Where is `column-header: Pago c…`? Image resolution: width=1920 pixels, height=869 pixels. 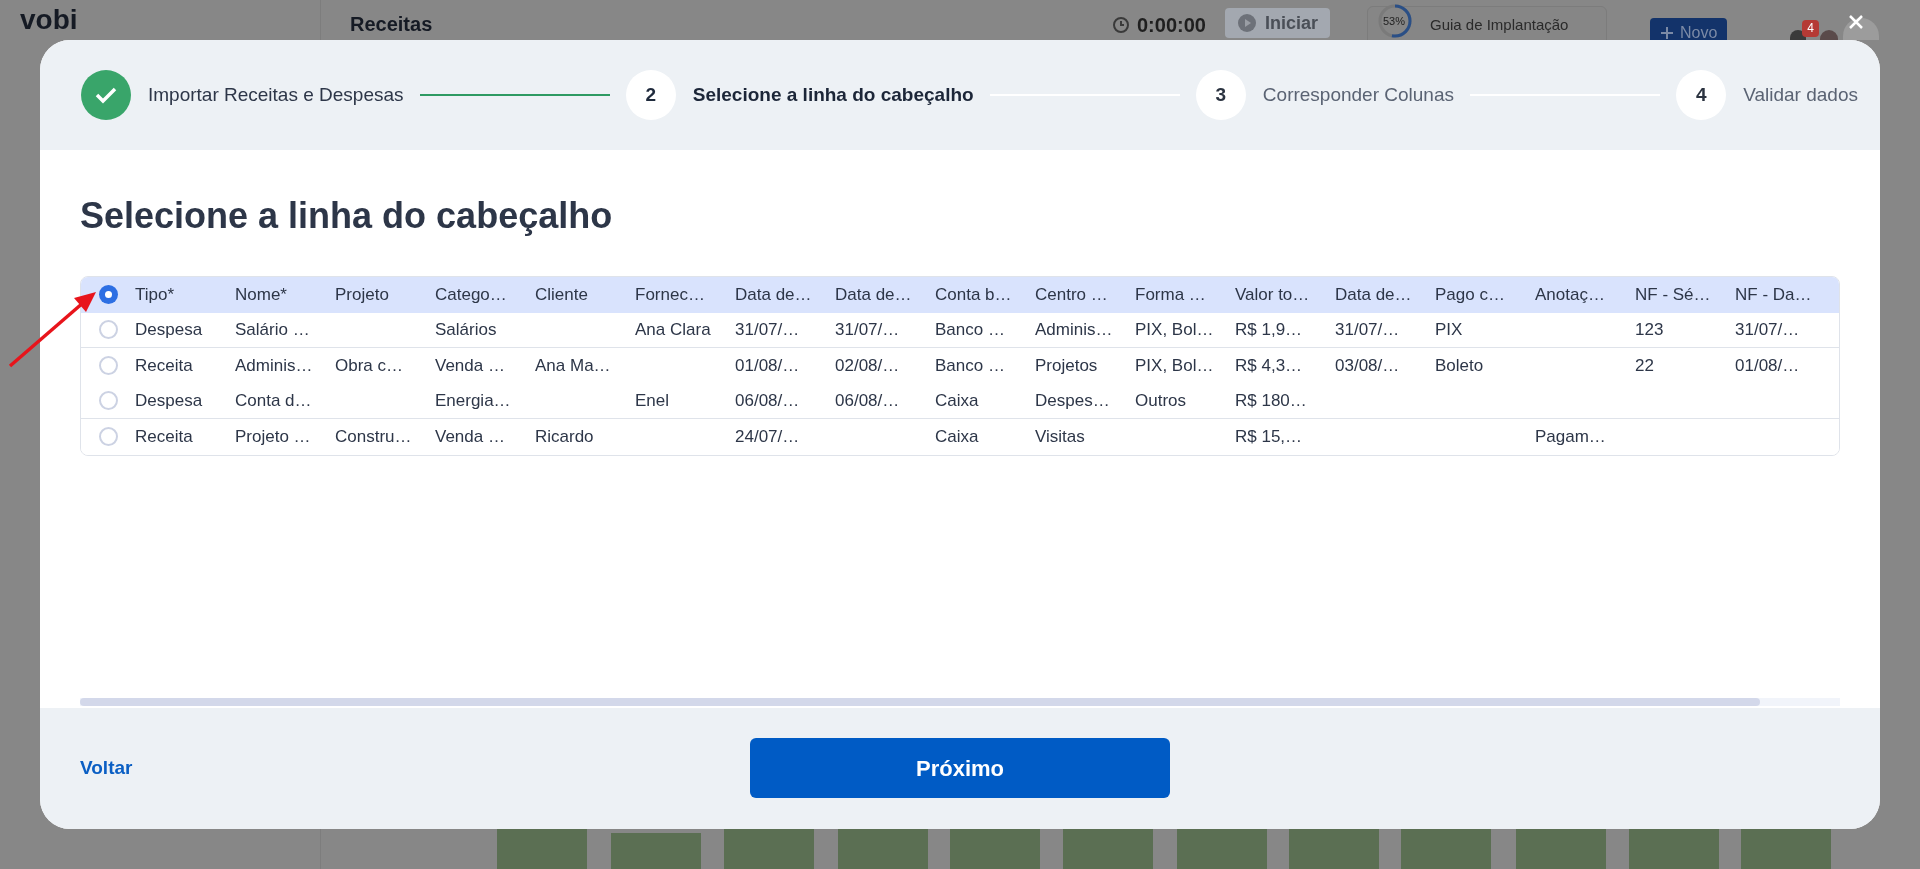 column-header: Pago c… is located at coordinates (1470, 295).